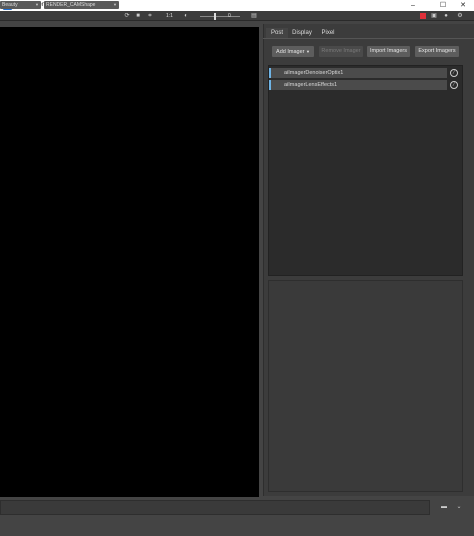 The height and width of the screenshot is (536, 474). What do you see at coordinates (229, 16) in the screenshot?
I see `exposure-value: 0` at bounding box center [229, 16].